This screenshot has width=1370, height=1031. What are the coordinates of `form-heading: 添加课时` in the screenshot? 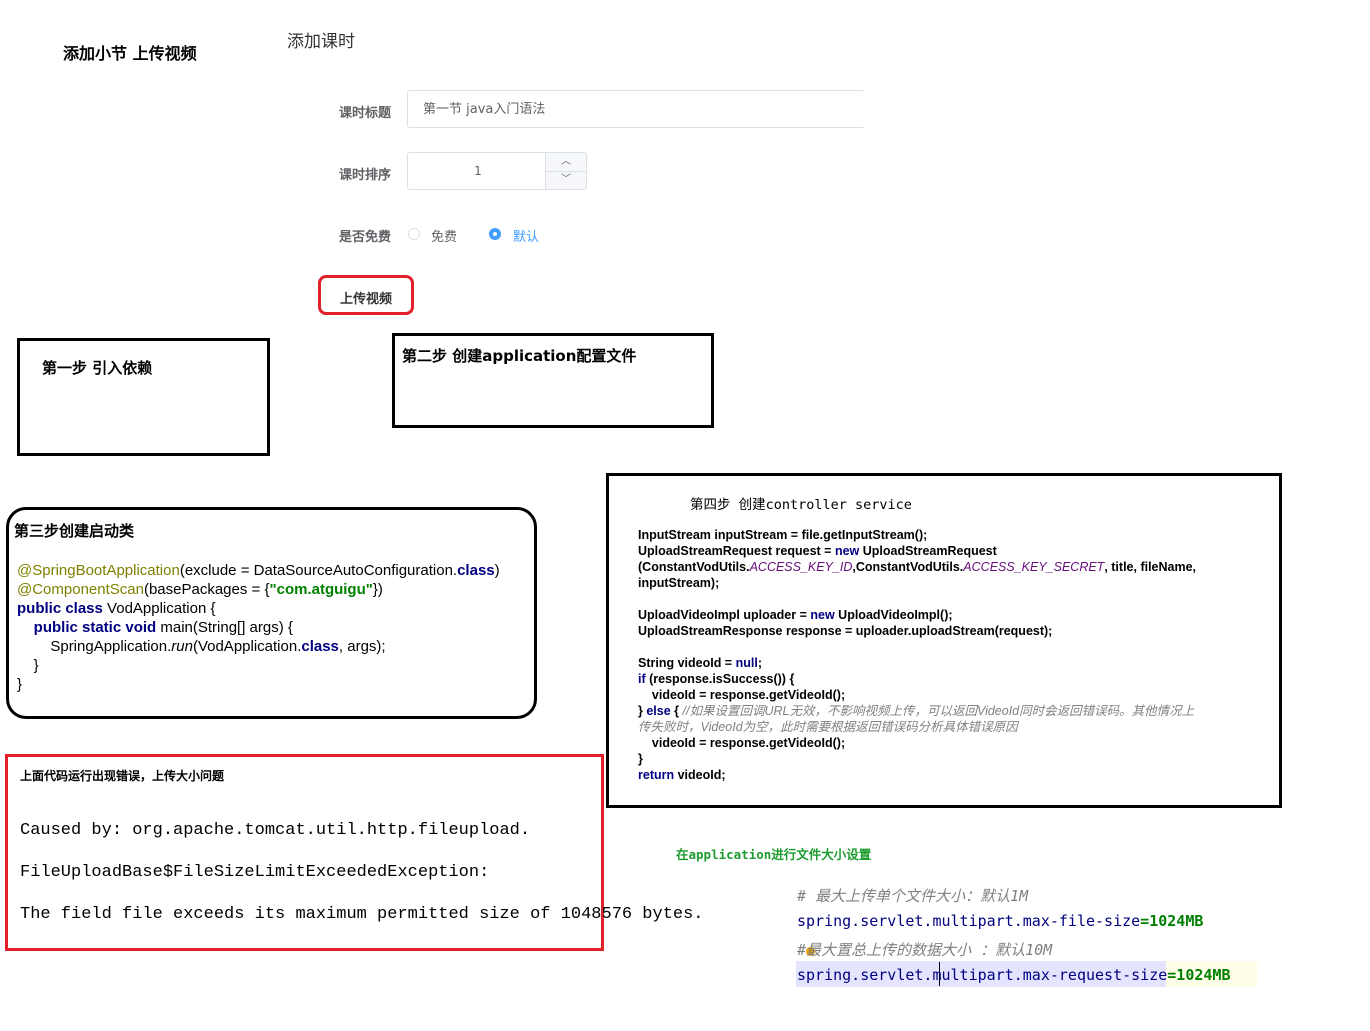 It's located at (321, 42).